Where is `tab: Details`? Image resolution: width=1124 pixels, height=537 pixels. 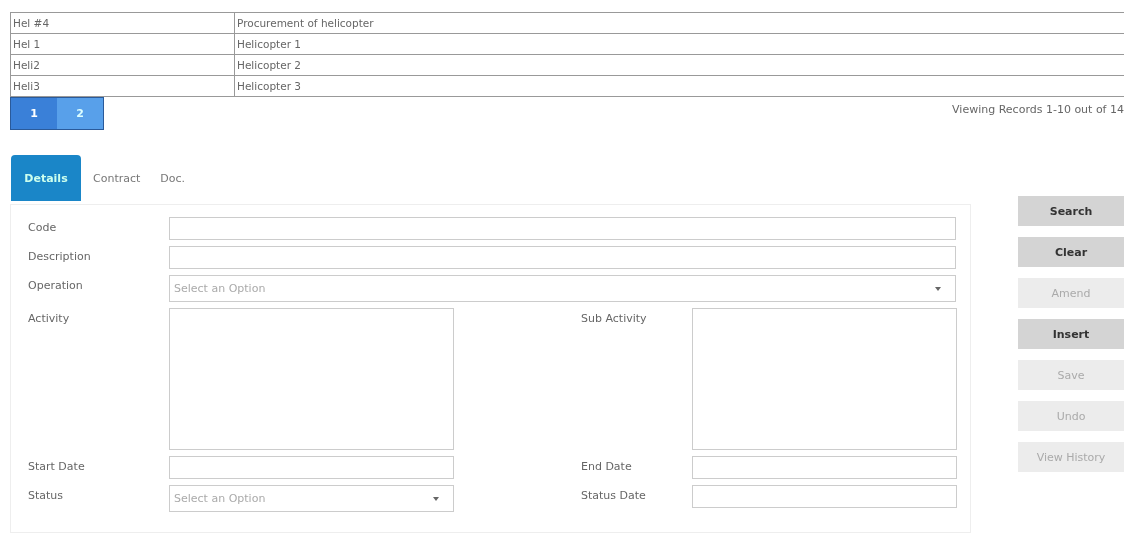 tab: Details is located at coordinates (46, 178).